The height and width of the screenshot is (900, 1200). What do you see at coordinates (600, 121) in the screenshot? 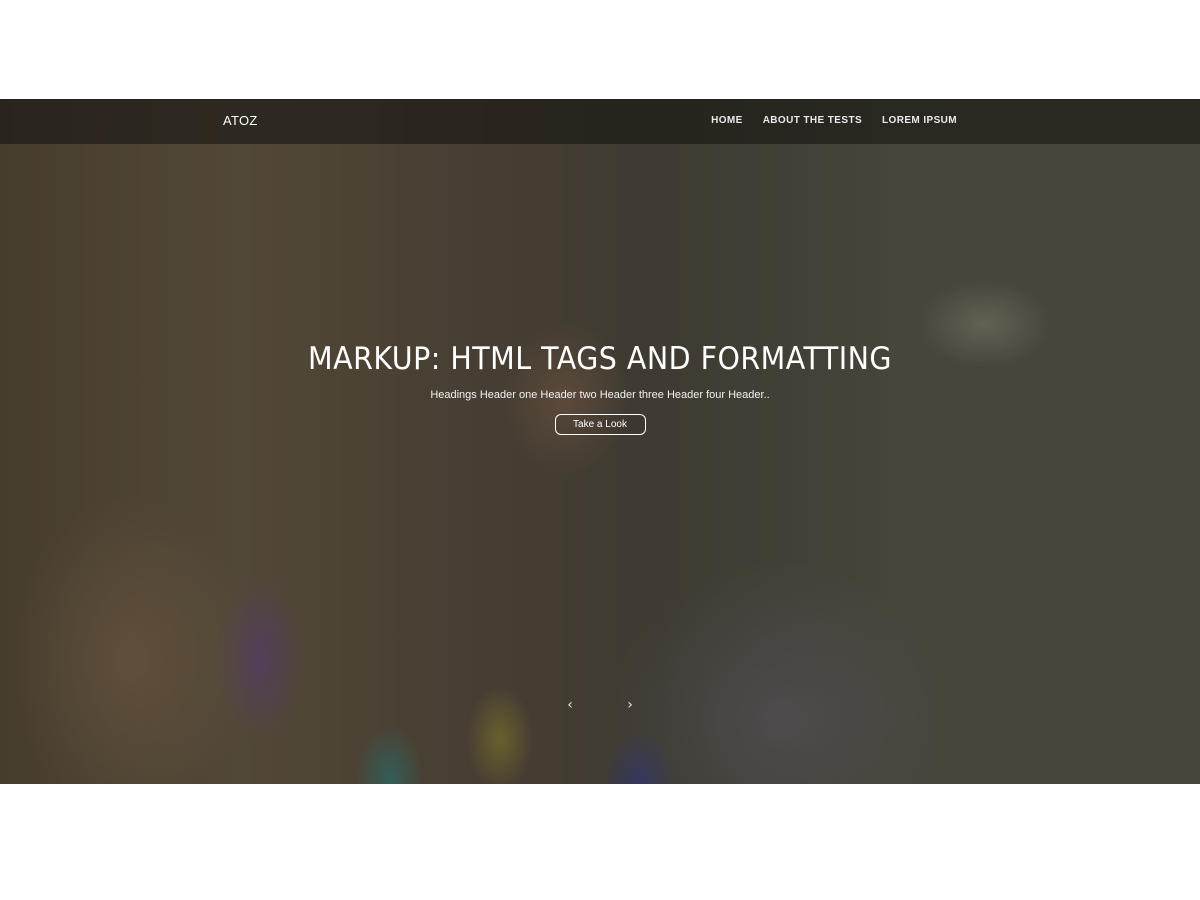
I see `top-navbar: ATOZ HOME ABOUT THE TESTS LOREM IPSUM` at bounding box center [600, 121].